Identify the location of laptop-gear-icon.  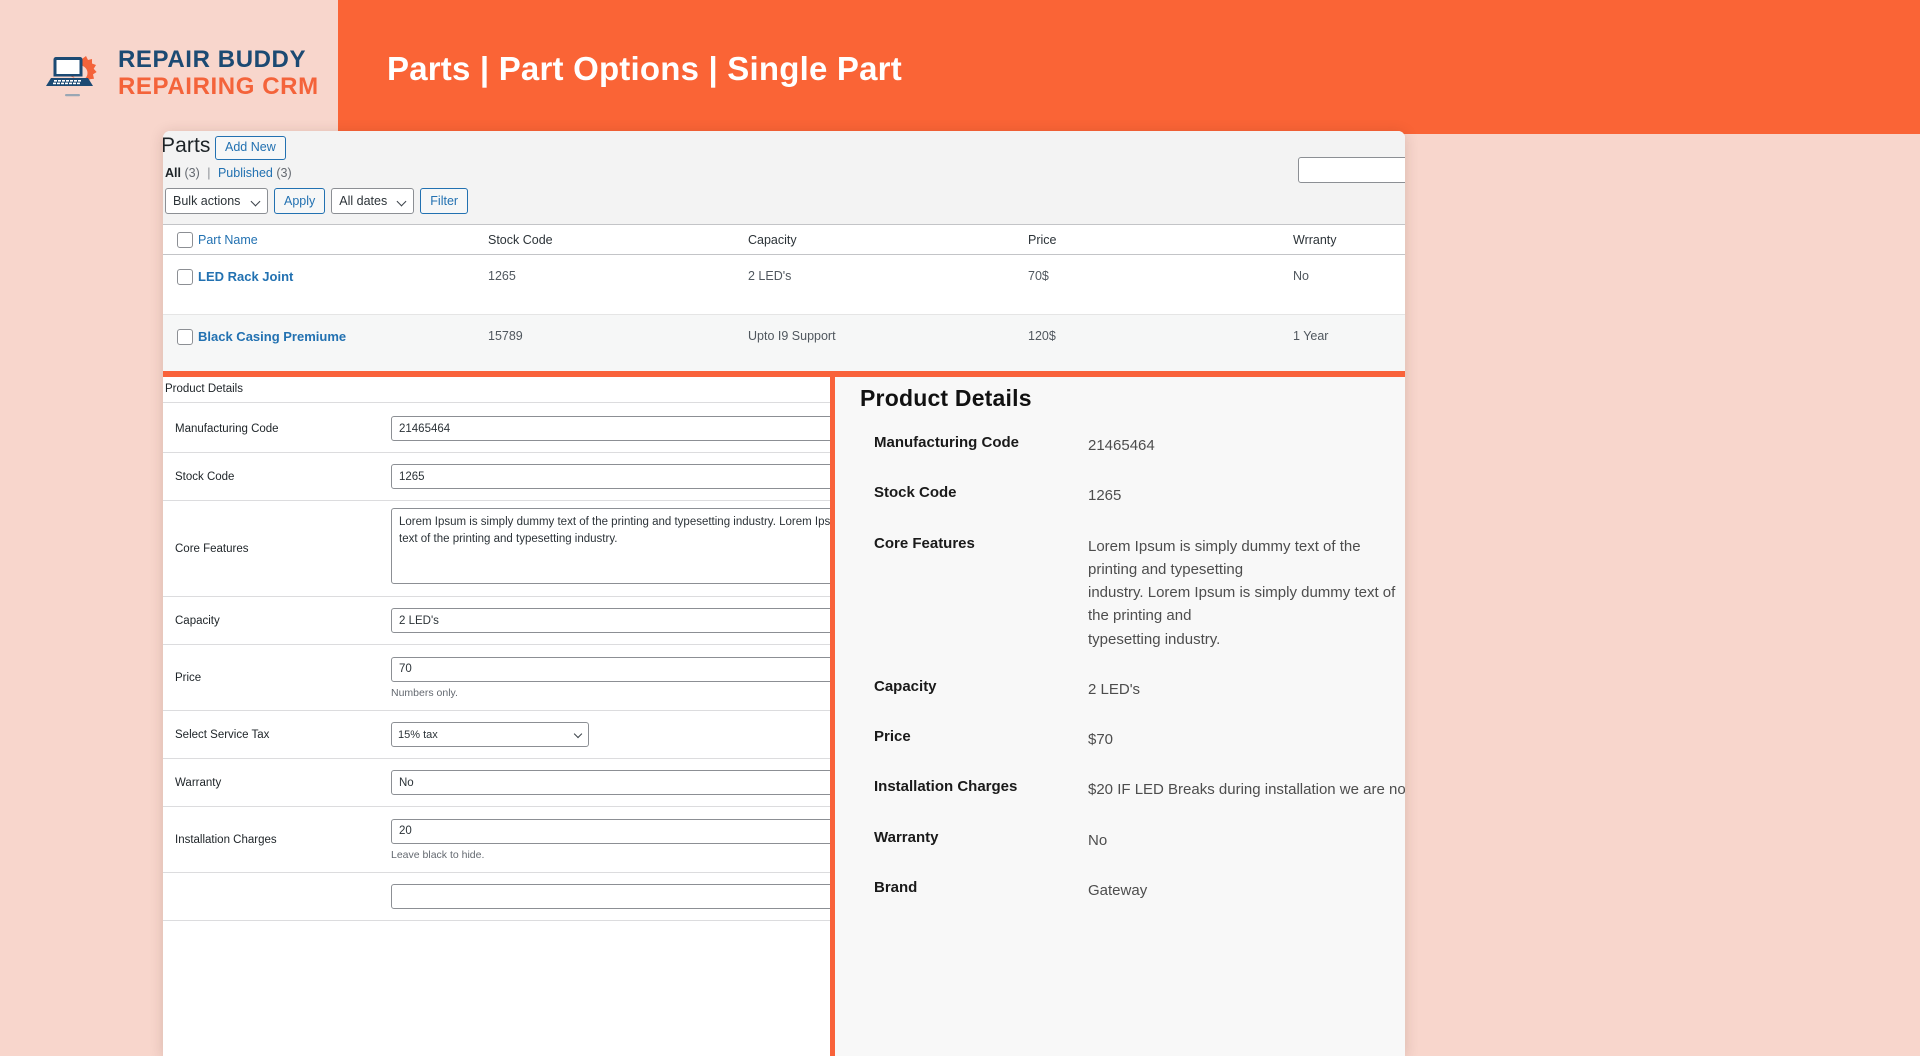
(75, 73).